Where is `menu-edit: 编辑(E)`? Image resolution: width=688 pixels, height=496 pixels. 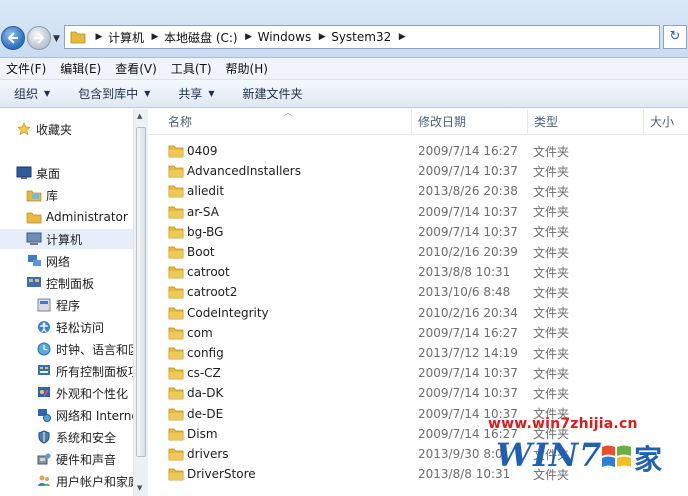
menu-edit: 编辑(E) is located at coordinates (81, 68).